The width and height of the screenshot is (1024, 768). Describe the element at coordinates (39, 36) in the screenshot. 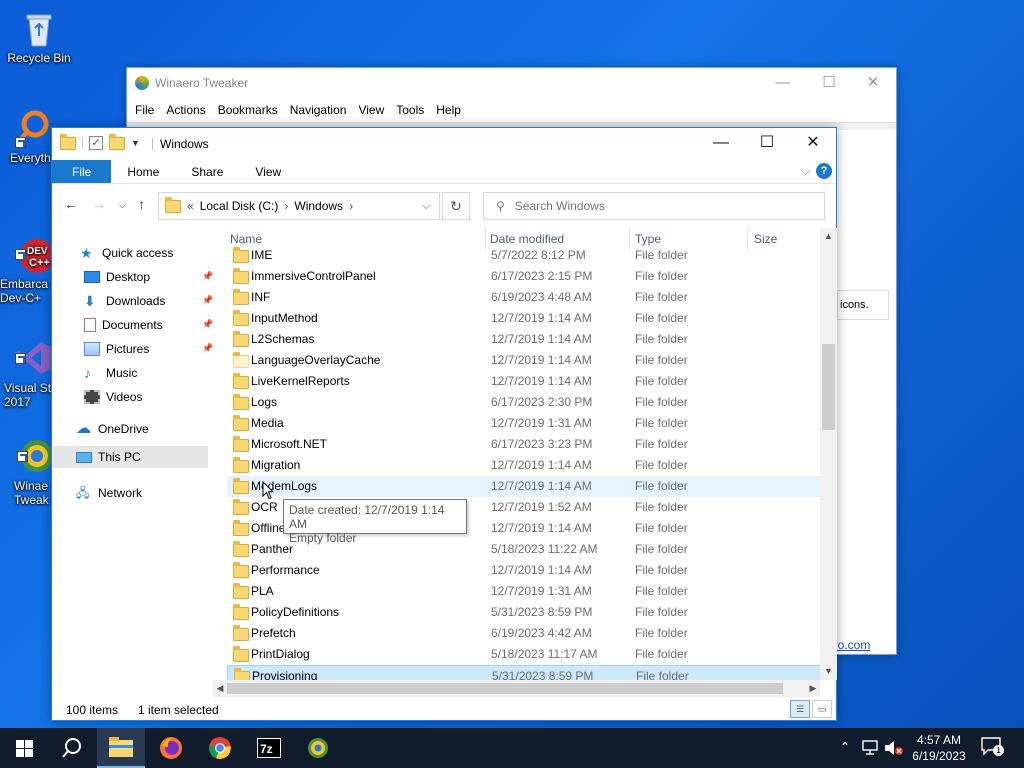

I see `desktop-icon-recycle-bin: Recycle Bin` at that location.